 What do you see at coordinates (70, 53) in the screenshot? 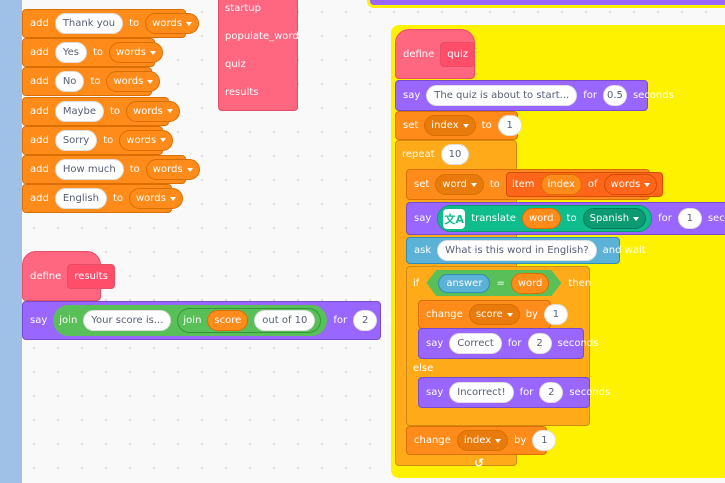
I see `item-input: Yes` at bounding box center [70, 53].